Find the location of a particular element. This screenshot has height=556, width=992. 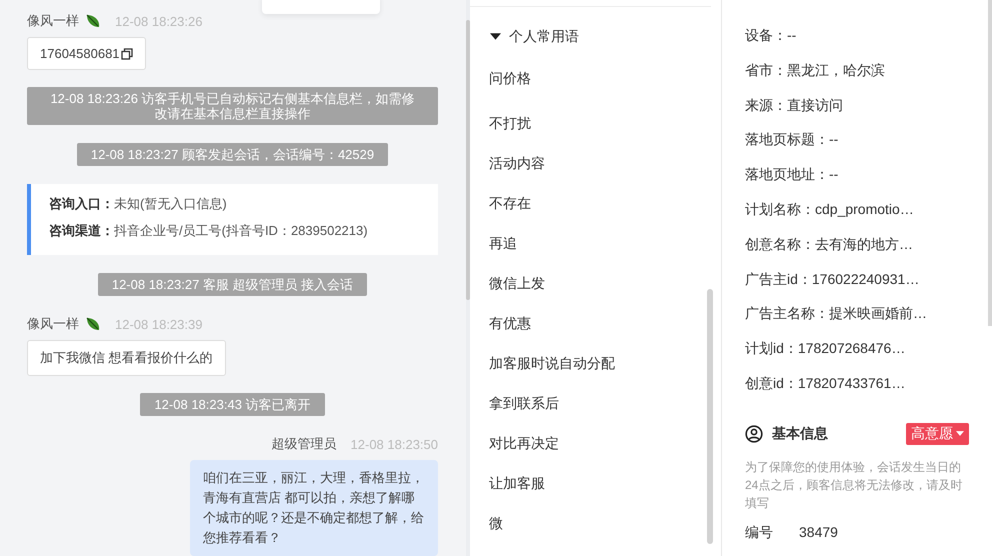

phrase-item: 加客服时说自动分配 is located at coordinates (595, 363).